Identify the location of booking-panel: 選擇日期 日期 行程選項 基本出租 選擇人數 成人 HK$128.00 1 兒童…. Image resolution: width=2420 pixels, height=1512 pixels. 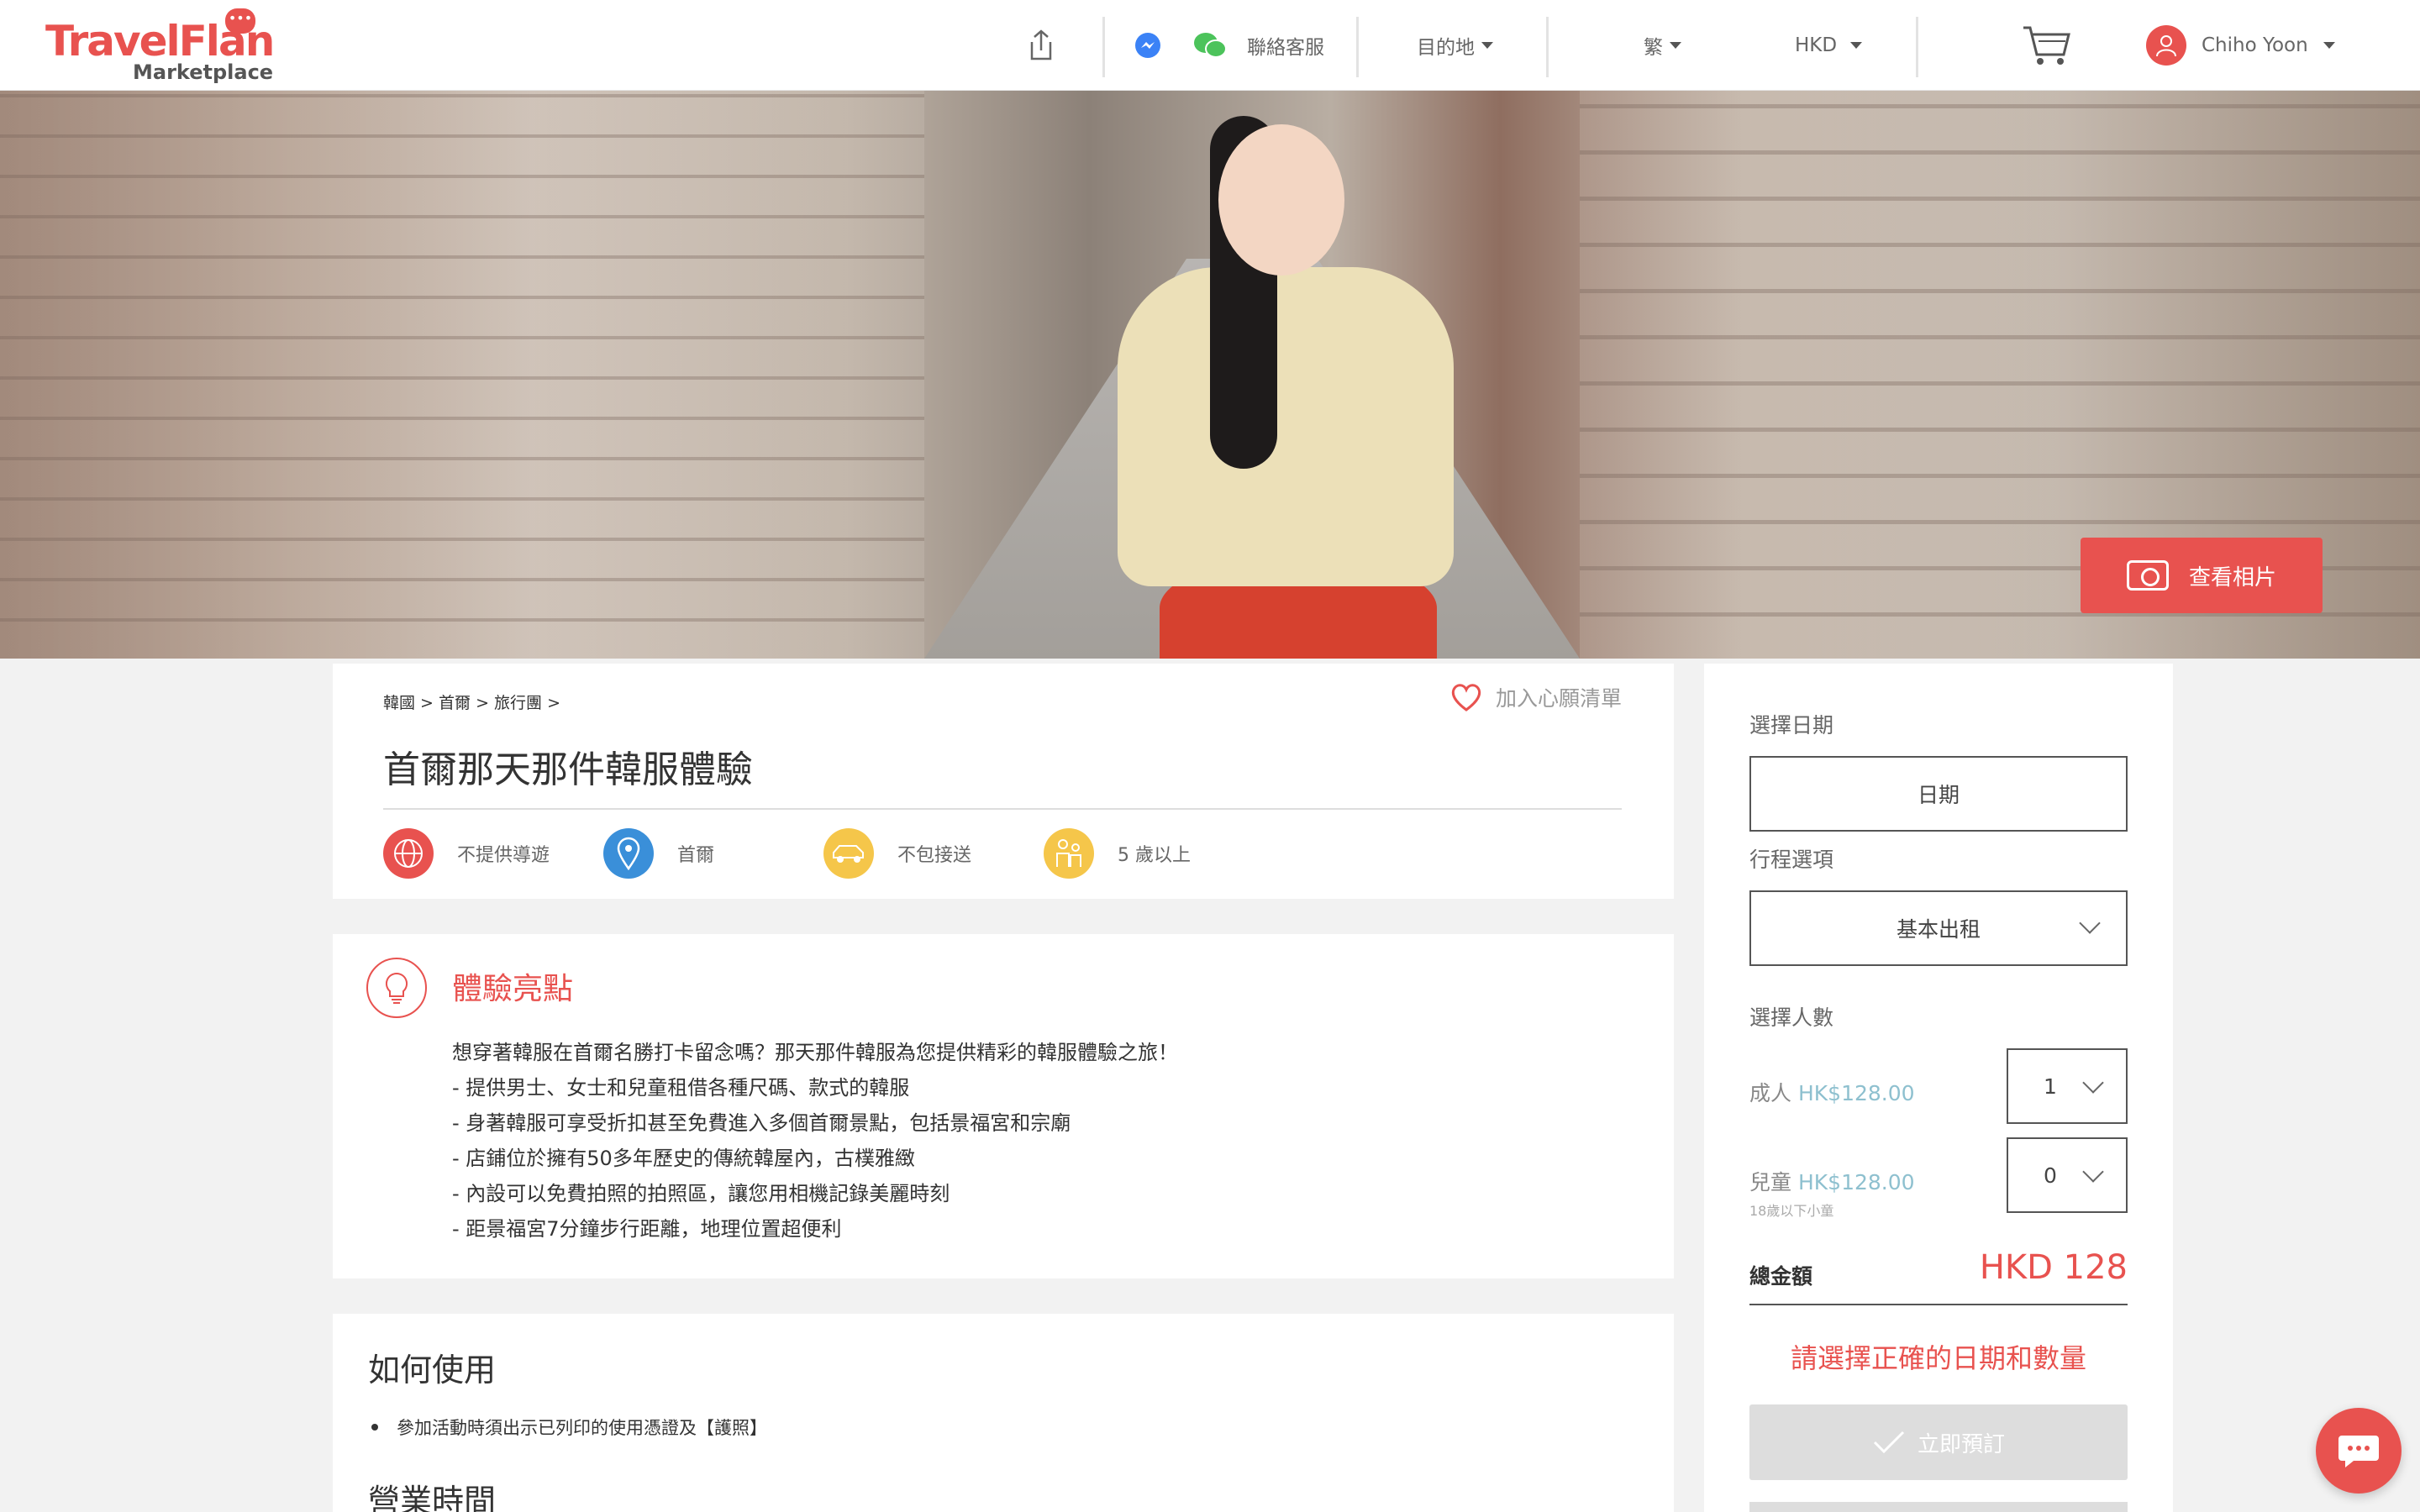
(1938, 1088).